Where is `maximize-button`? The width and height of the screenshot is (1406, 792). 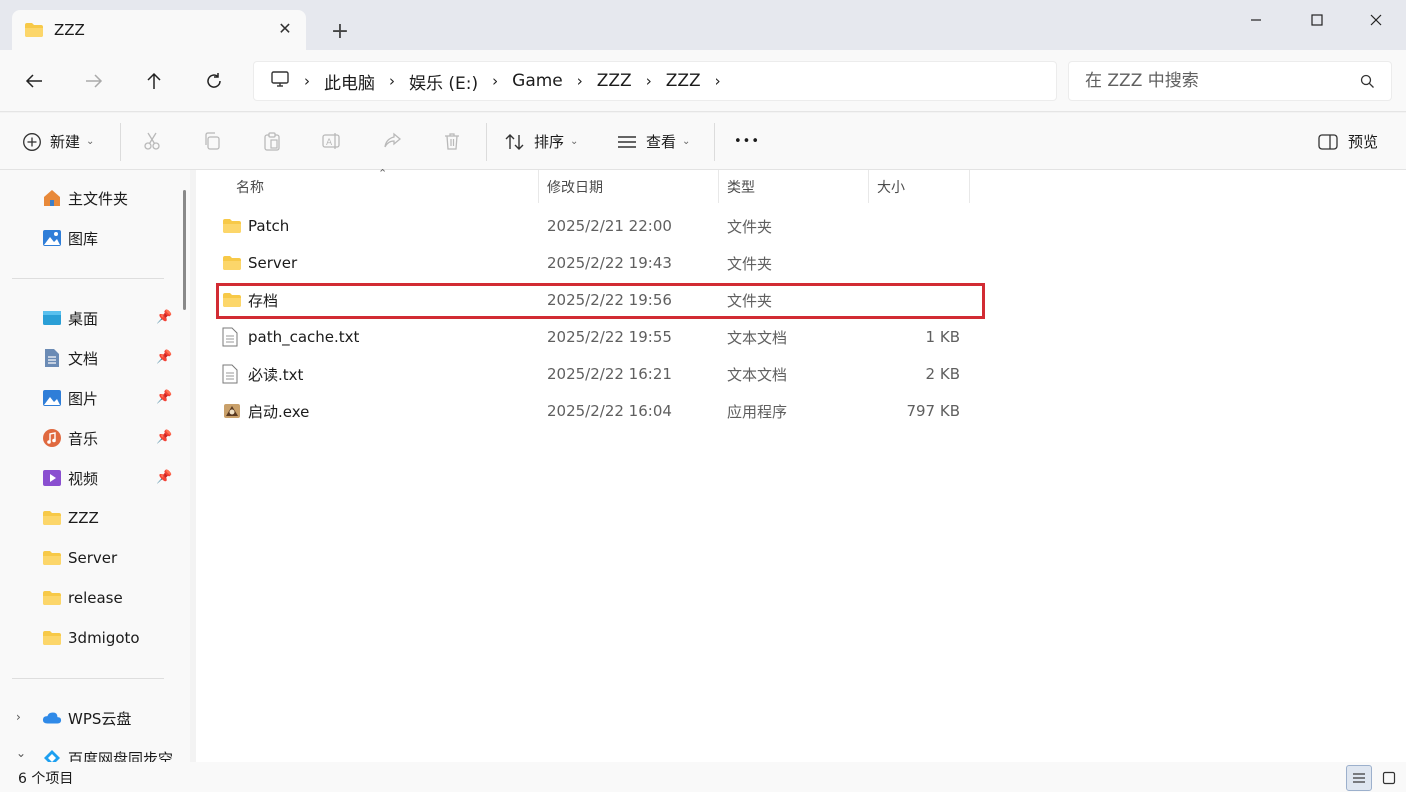
maximize-button is located at coordinates (1317, 20).